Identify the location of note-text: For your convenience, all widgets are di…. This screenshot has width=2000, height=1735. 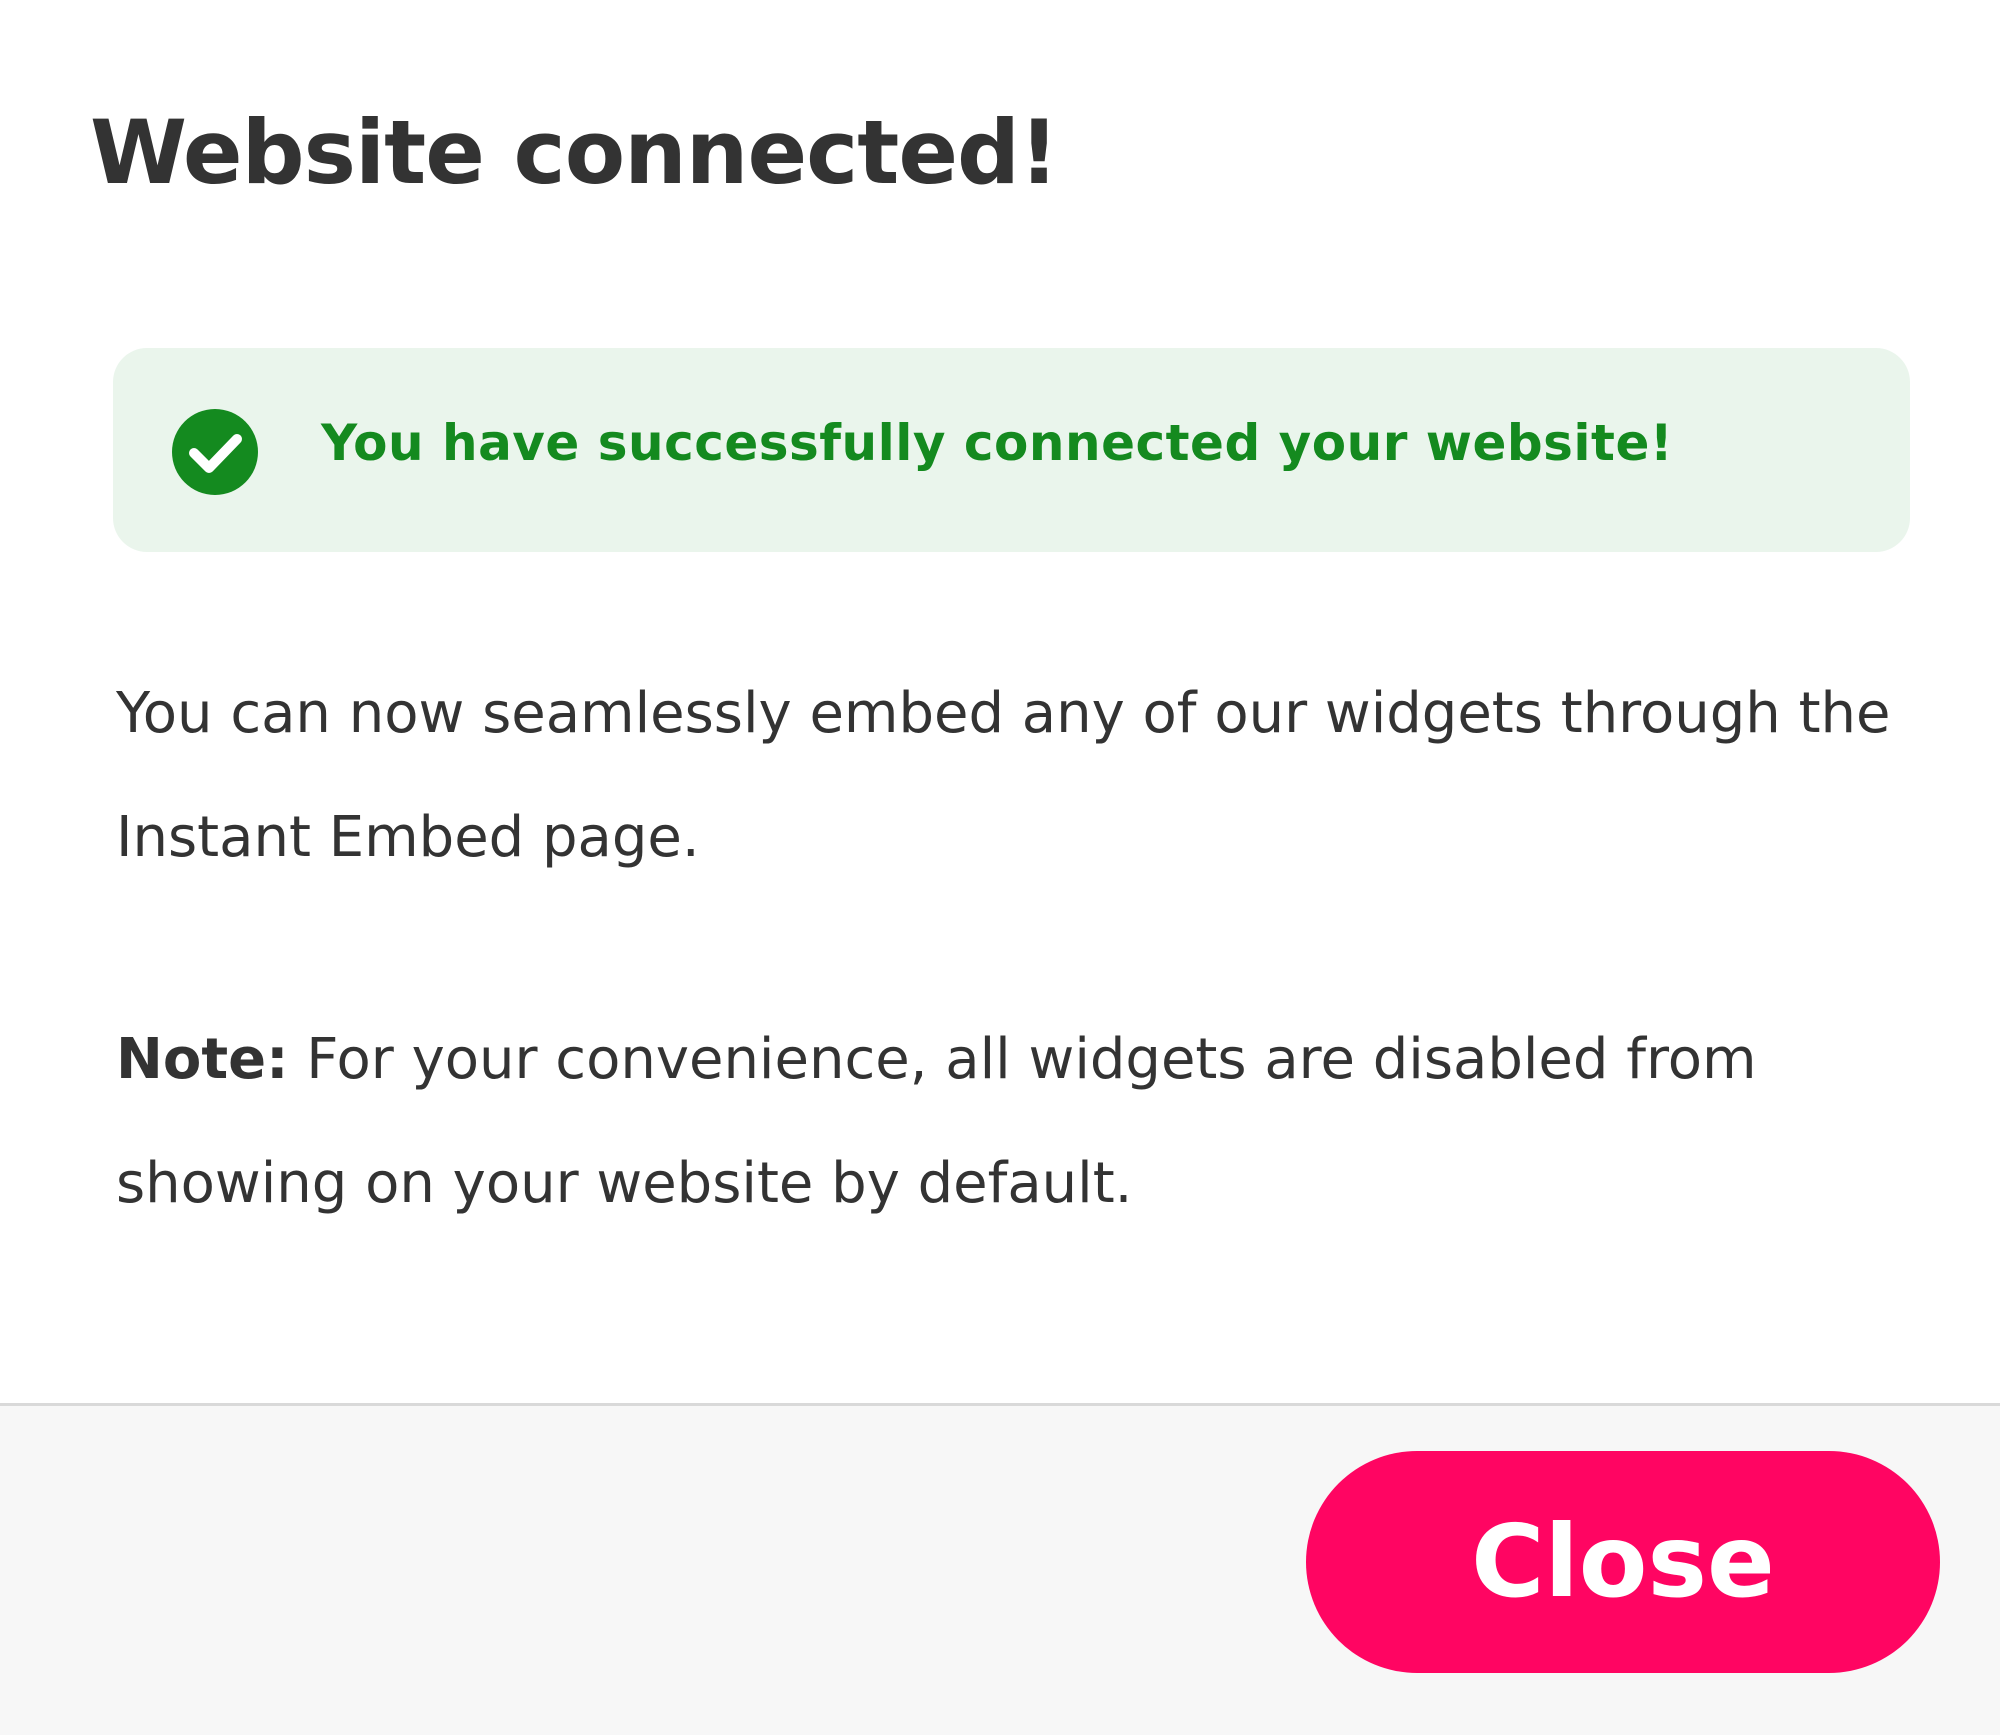
(936, 1121).